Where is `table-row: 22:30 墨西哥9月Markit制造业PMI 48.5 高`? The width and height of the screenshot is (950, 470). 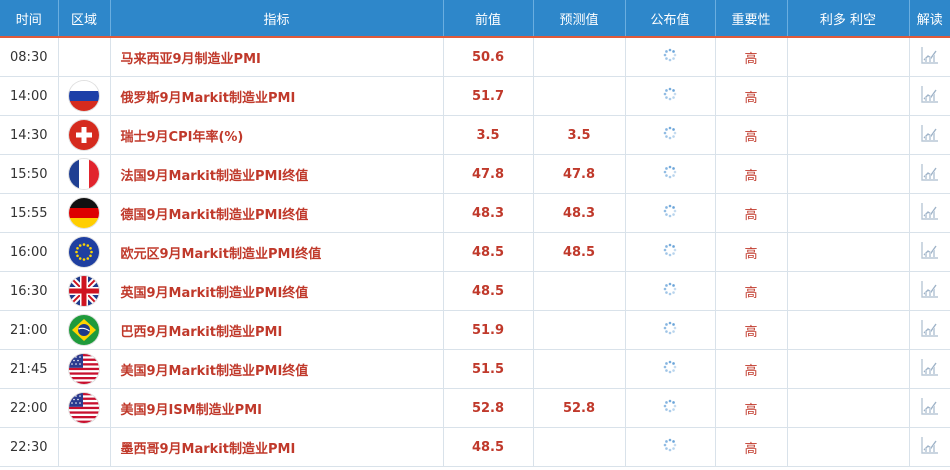 table-row: 22:30 墨西哥9月Markit制造业PMI 48.5 高 is located at coordinates (475, 447).